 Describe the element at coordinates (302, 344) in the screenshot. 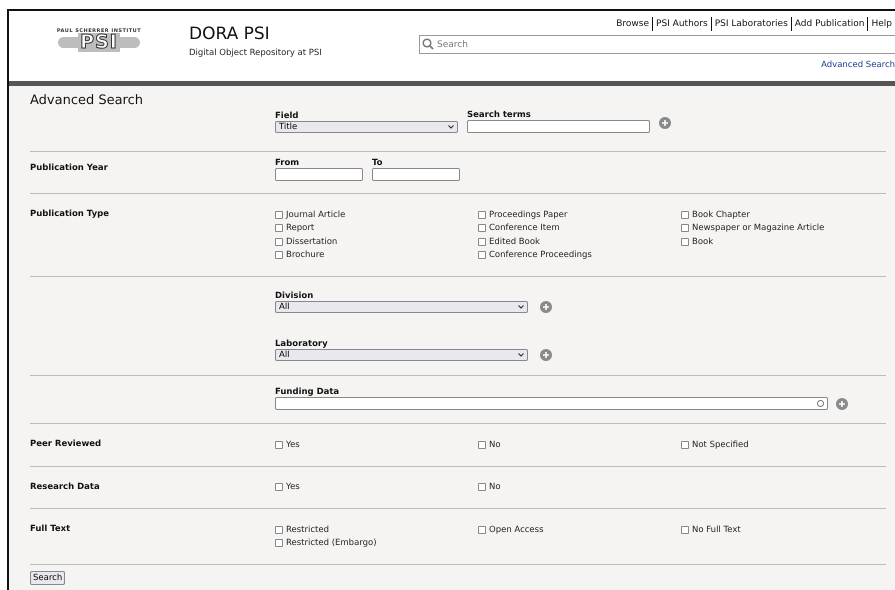

I see `field-label: Laboratory` at that location.